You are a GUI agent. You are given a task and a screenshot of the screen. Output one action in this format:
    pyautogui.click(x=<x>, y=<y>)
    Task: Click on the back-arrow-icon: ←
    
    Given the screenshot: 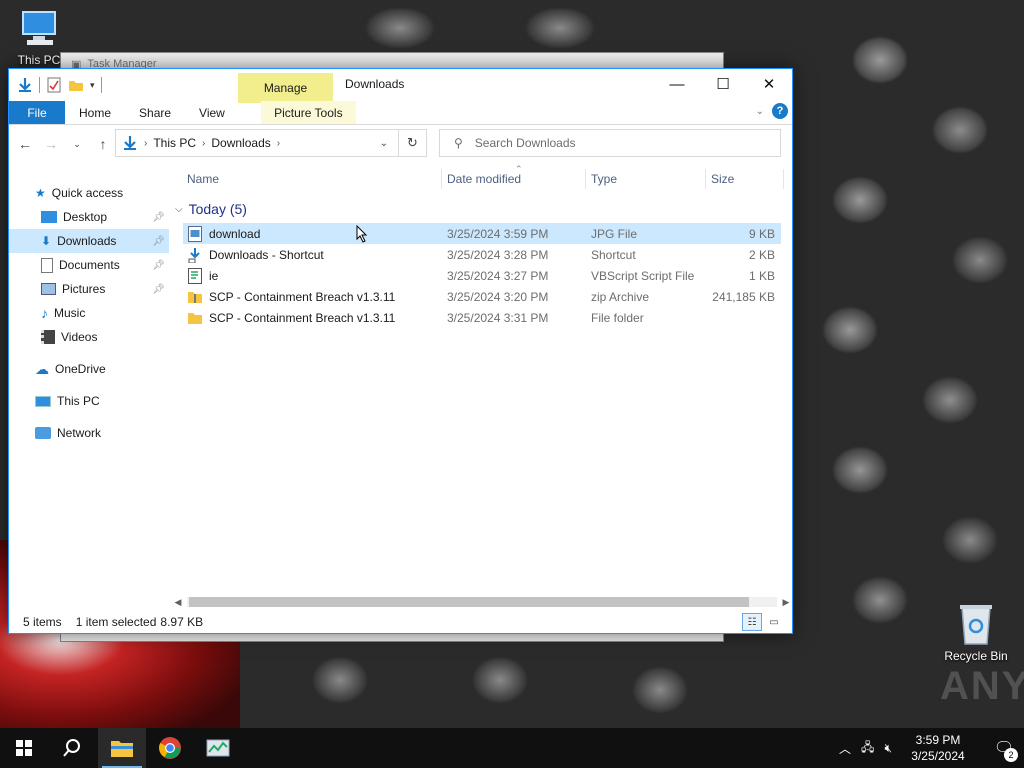 What is the action you would take?
    pyautogui.click(x=25, y=144)
    